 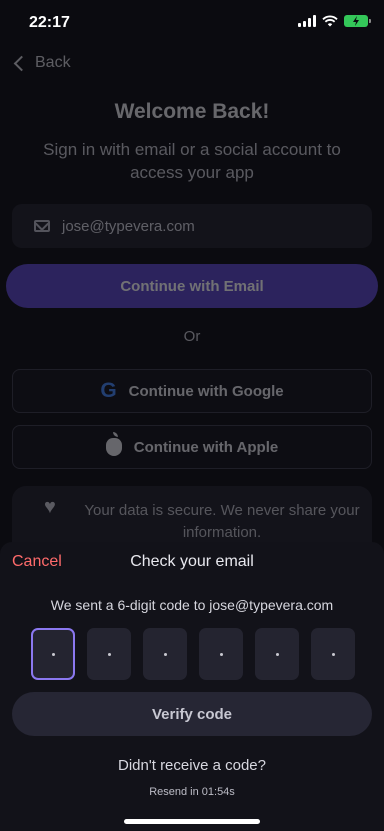 I want to click on resend-timer: Resend in 01:54s, so click(x=192, y=792).